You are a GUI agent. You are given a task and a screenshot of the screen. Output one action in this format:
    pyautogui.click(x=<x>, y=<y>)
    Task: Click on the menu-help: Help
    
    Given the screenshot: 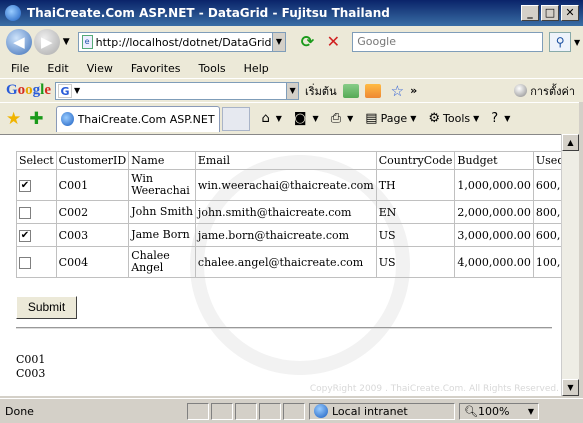 What is the action you would take?
    pyautogui.click(x=254, y=68)
    